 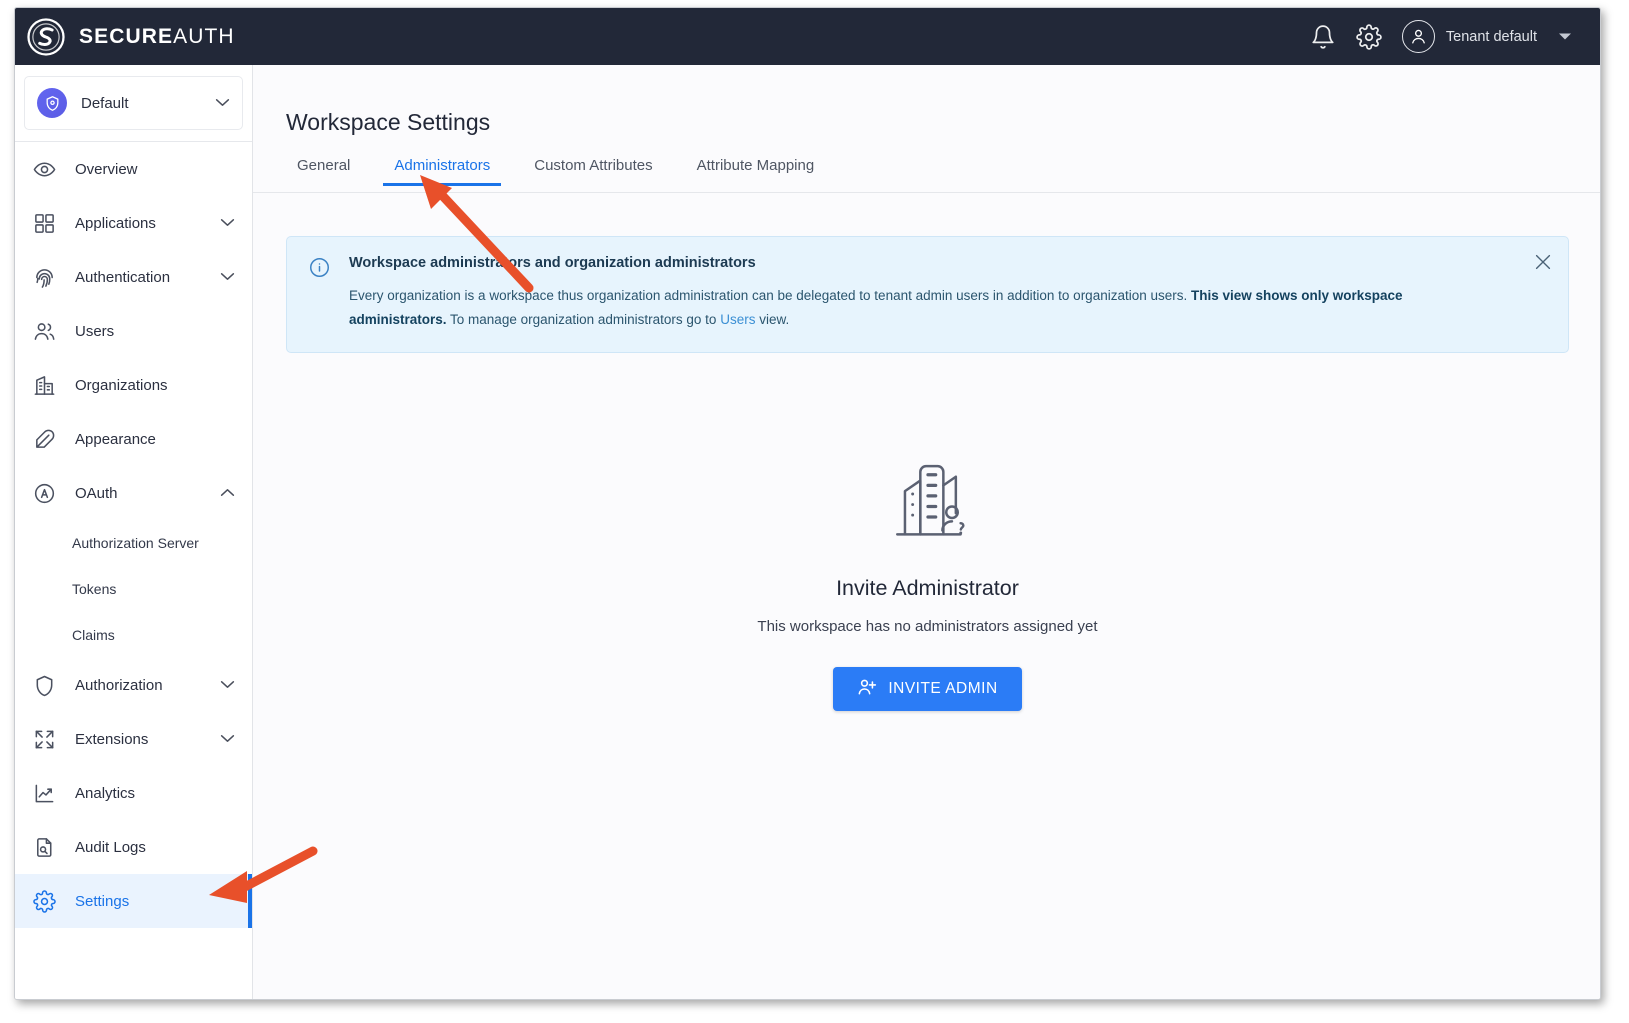 I want to click on sidebar-item-authorization: Authorization, so click(x=133, y=685).